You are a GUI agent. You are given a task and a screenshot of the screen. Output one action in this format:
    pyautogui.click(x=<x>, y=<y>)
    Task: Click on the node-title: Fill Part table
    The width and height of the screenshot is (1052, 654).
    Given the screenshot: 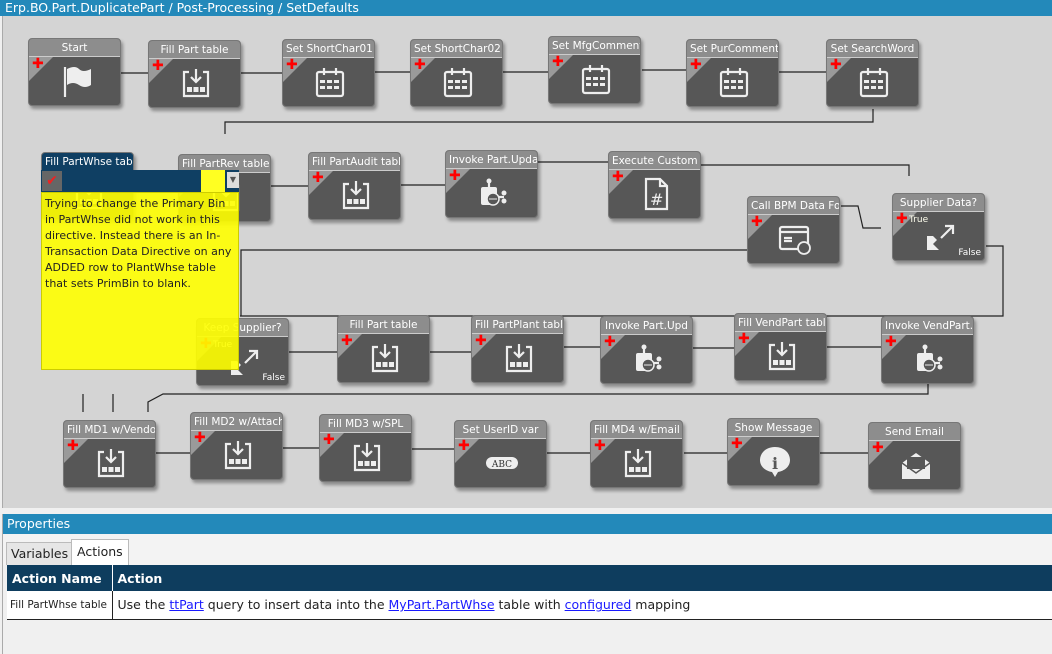 What is the action you would take?
    pyautogui.click(x=383, y=325)
    